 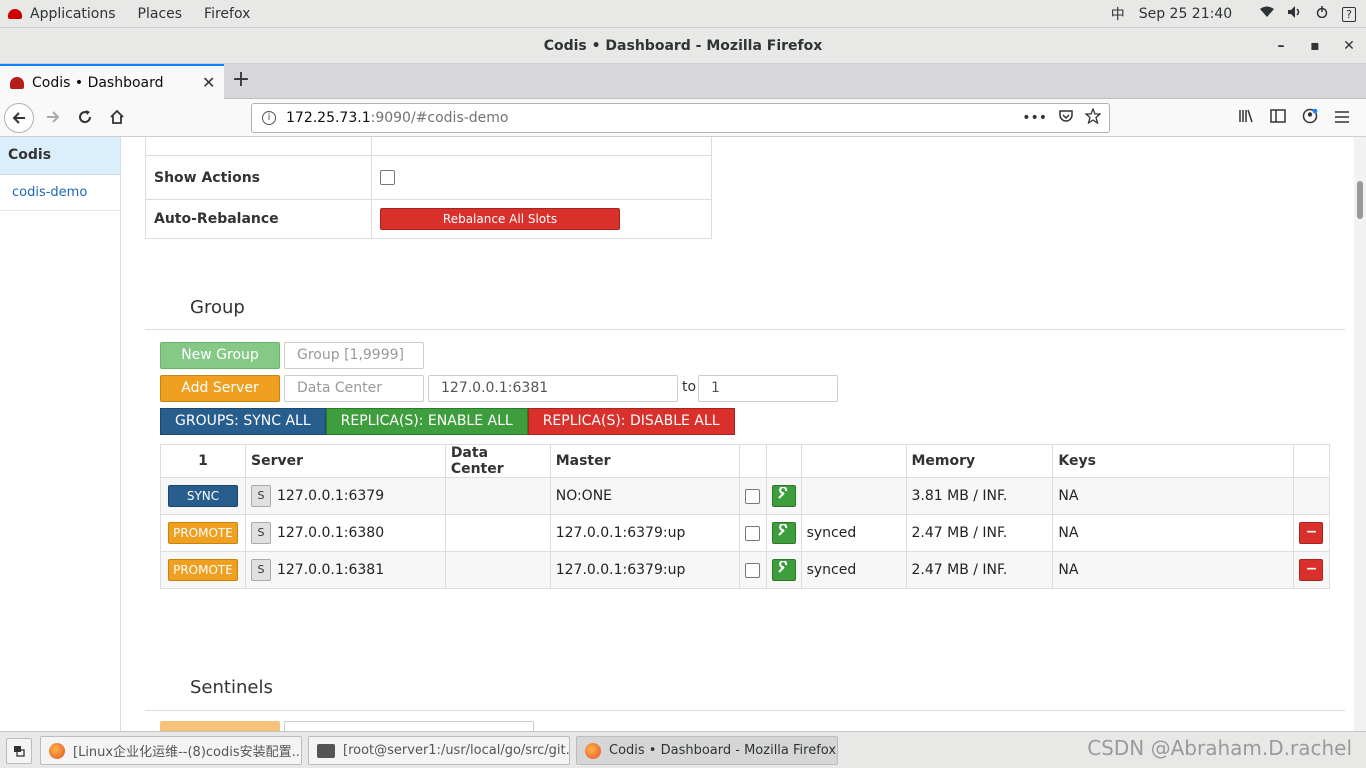 I want to click on navigation-toolbar: i 172.25.73.1 :9090/#codis-demo •••, so click(x=683, y=118).